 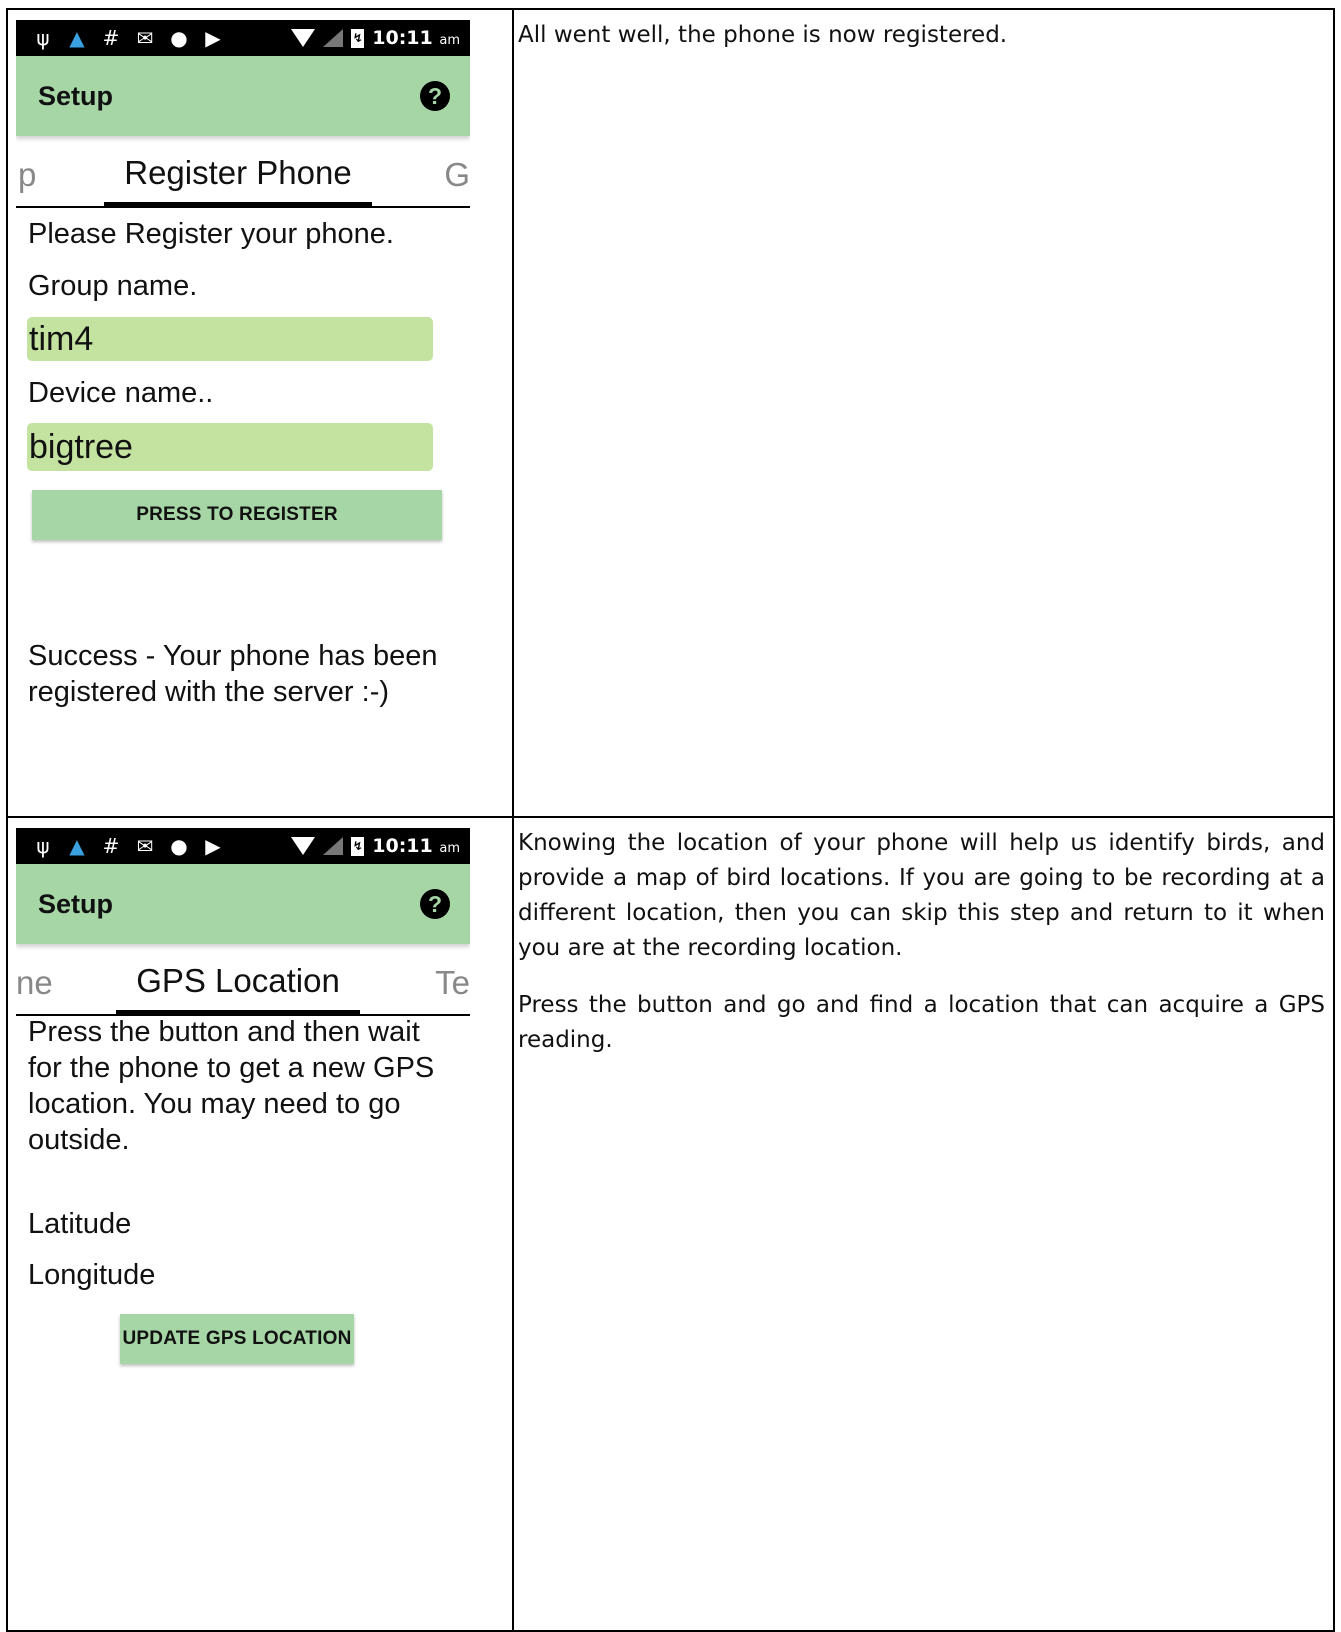 I want to click on tab-strip: ne GPS Location Te, so click(x=243, y=980).